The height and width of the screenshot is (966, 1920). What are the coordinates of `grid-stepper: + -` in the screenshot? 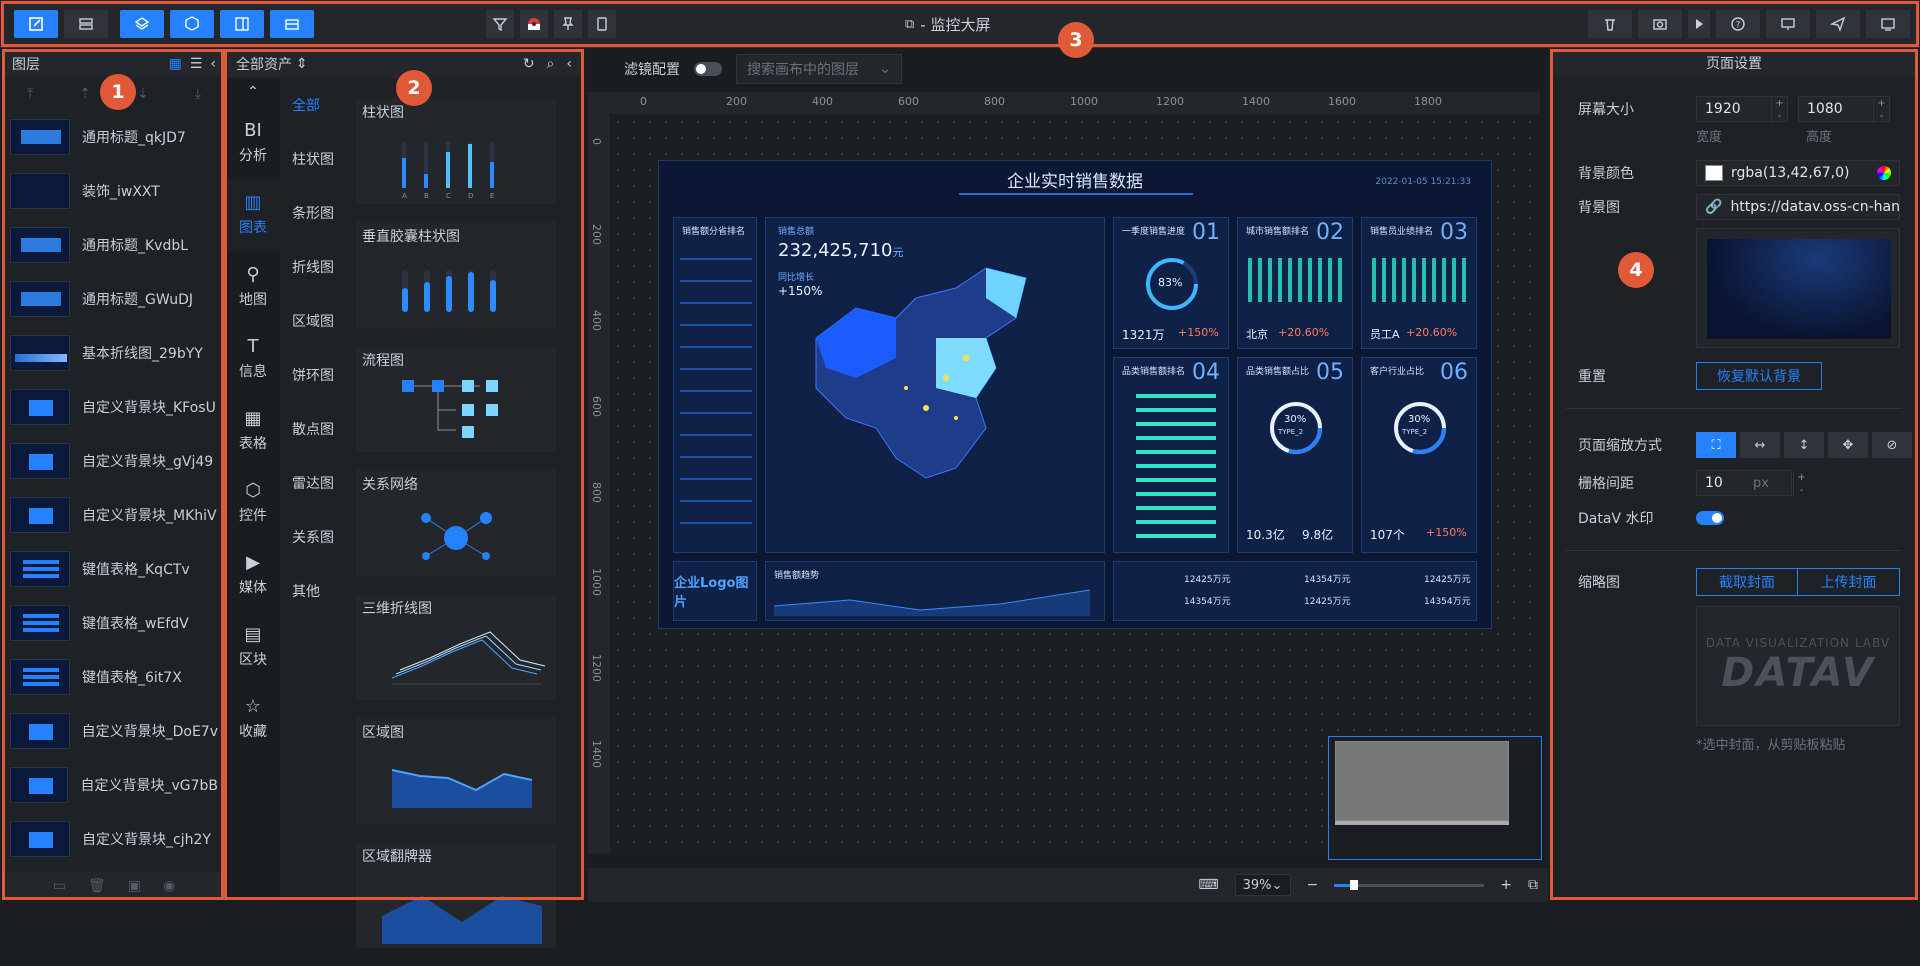 It's located at (1801, 484).